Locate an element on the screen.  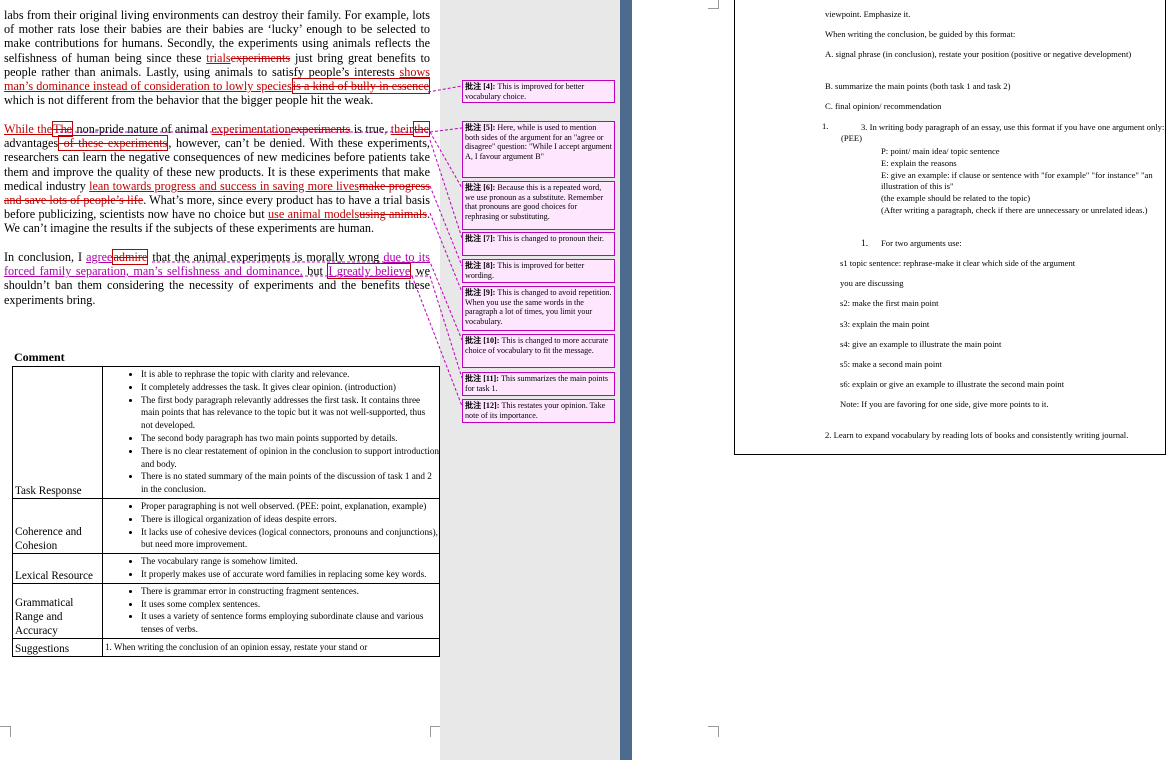
right-text: you are discussing is located at coordinates (872, 283).